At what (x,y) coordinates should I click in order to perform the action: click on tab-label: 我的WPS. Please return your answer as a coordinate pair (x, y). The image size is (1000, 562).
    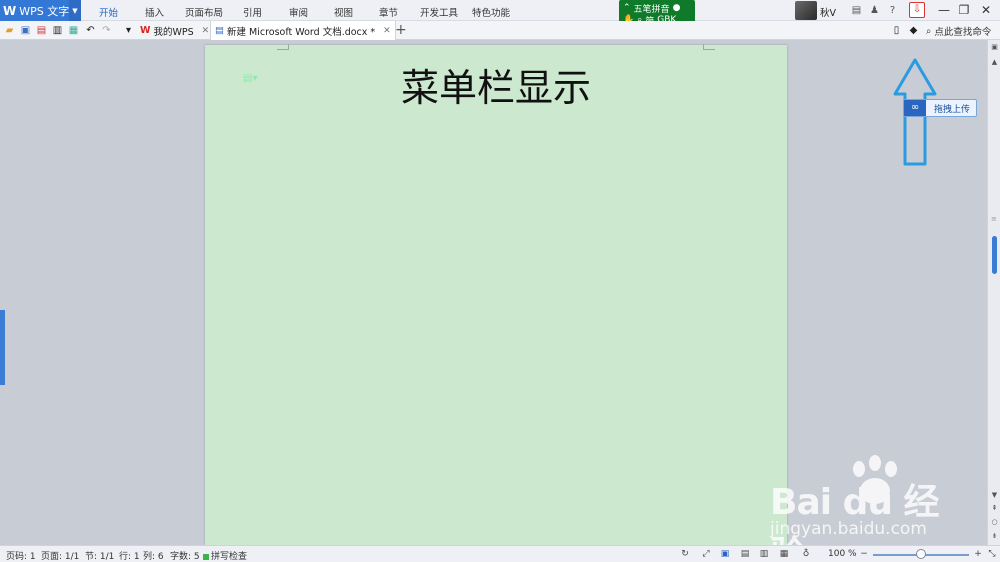
    Looking at the image, I should click on (173, 32).